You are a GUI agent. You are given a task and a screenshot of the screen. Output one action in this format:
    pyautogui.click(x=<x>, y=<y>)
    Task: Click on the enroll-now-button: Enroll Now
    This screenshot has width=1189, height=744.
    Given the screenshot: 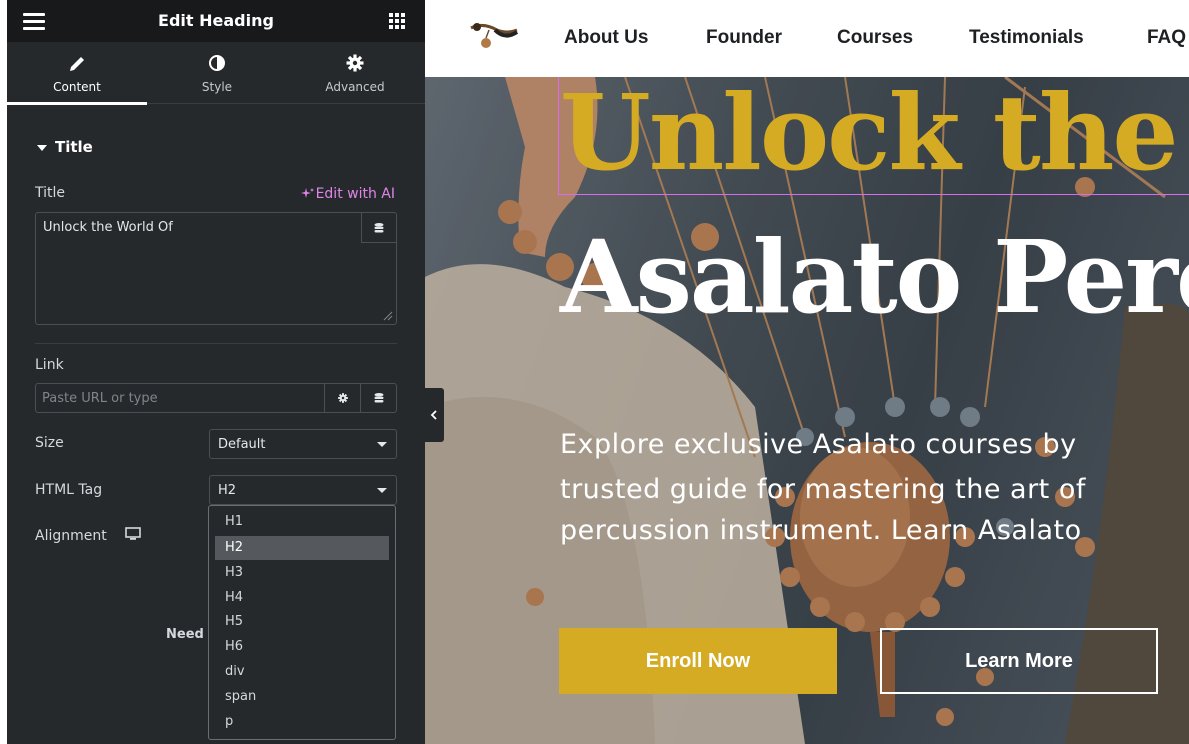 What is the action you would take?
    pyautogui.click(x=698, y=661)
    